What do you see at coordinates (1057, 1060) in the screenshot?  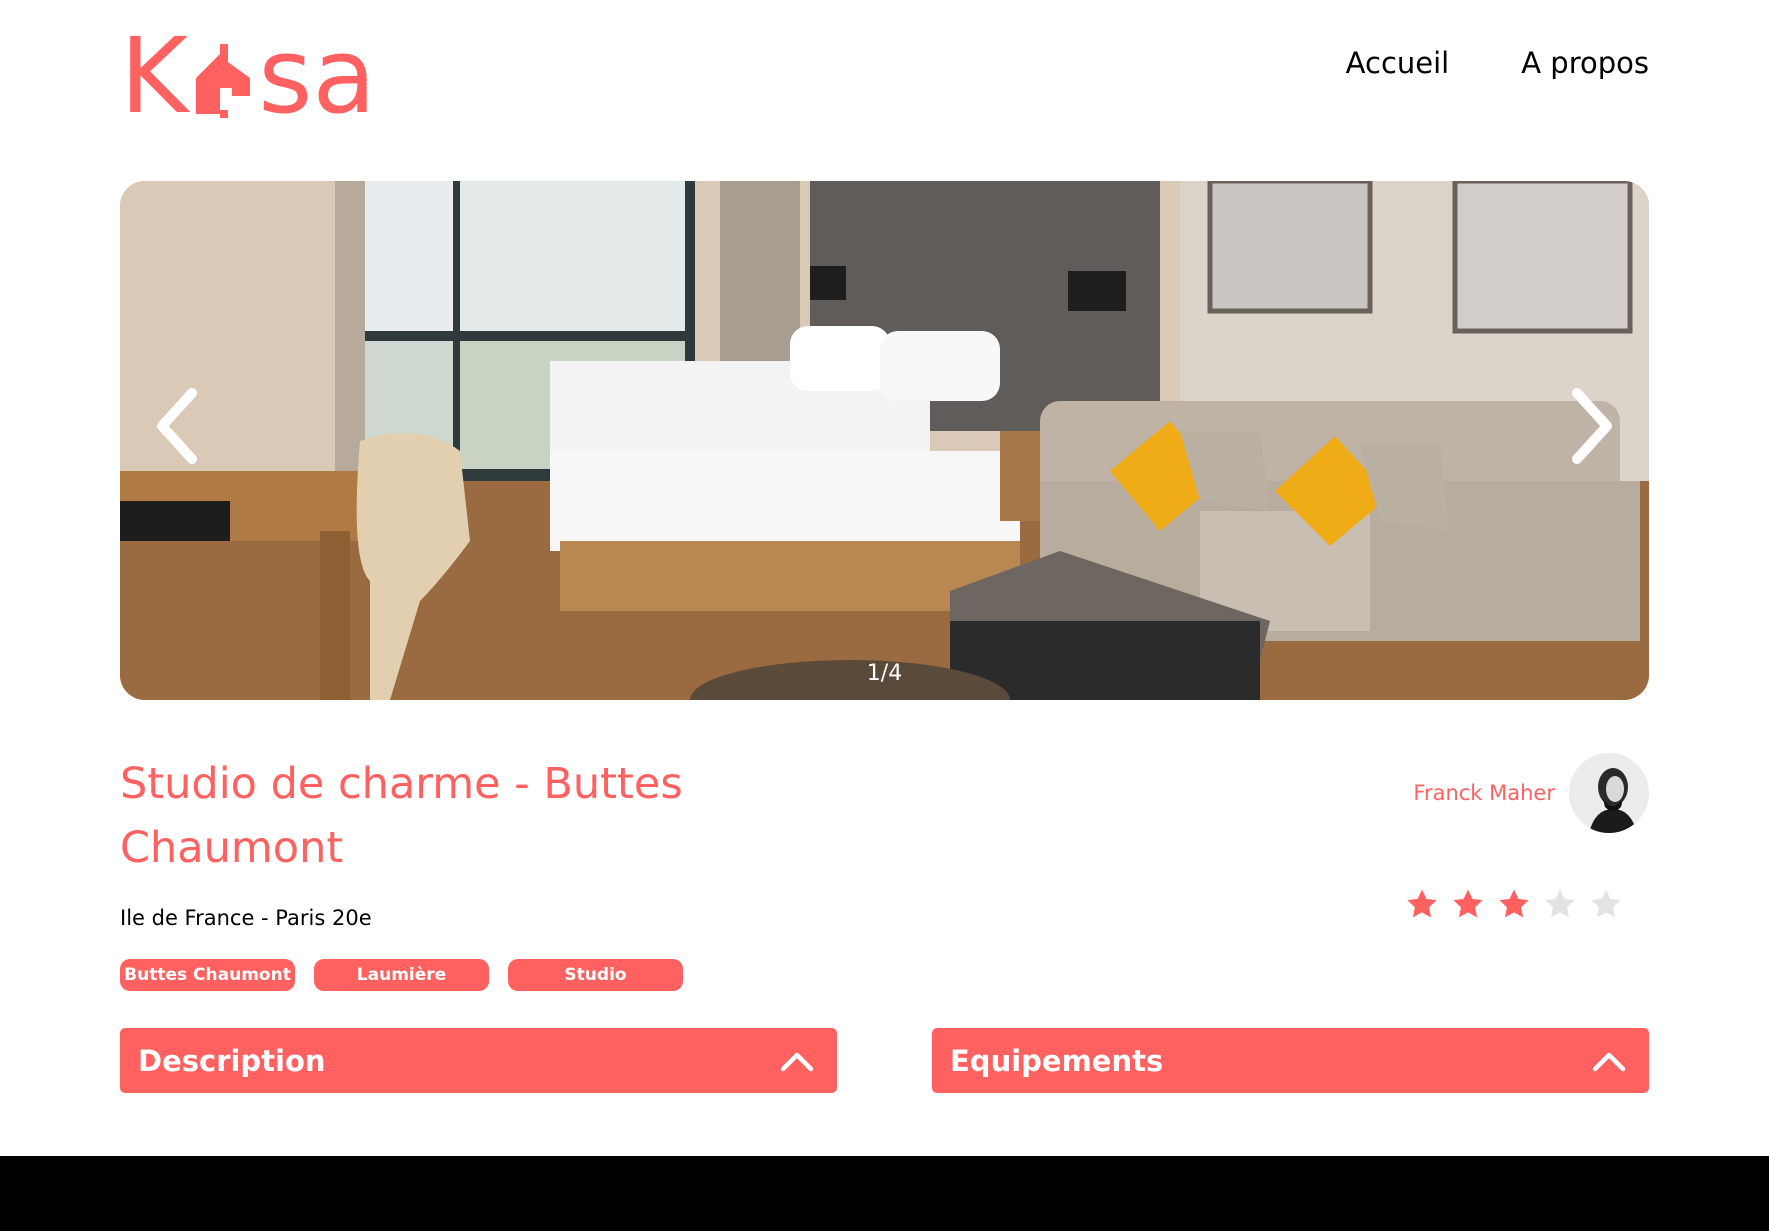 I see `equipements-collapse-label: Equipements` at bounding box center [1057, 1060].